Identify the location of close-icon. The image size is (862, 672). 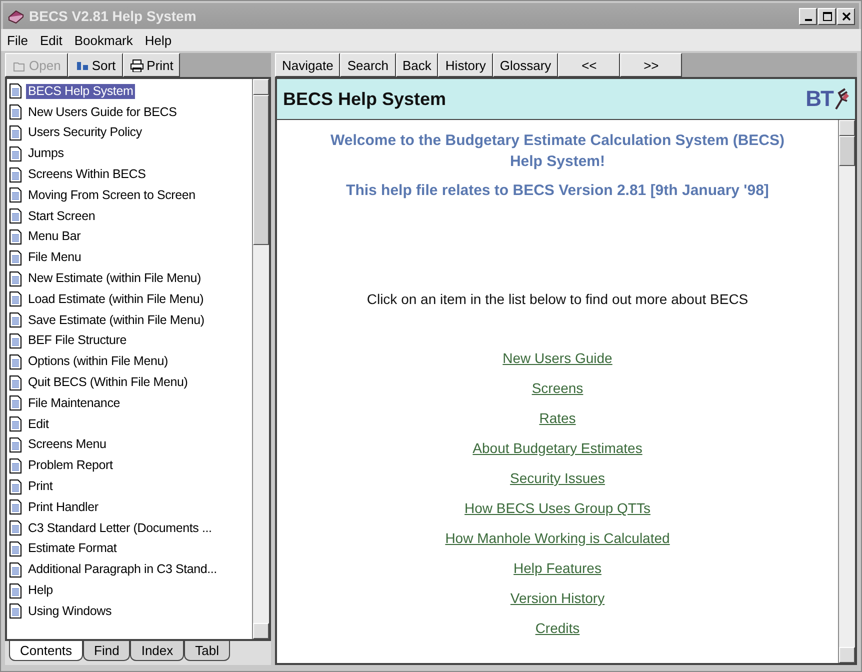
(846, 16).